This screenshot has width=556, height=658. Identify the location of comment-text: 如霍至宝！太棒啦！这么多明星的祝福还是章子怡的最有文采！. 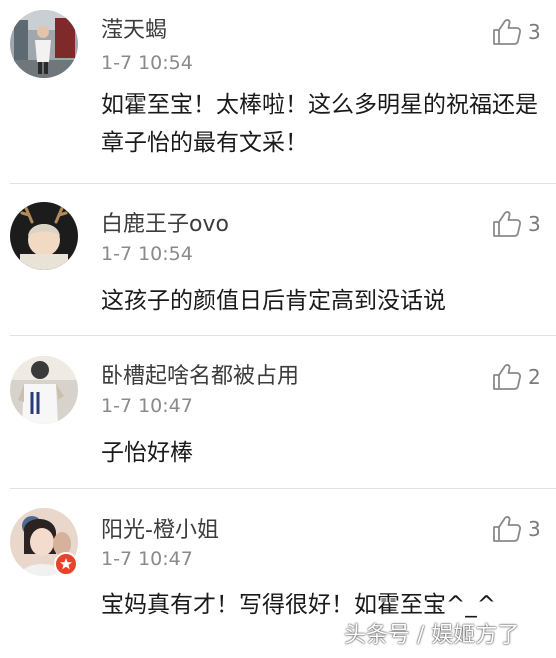
(319, 124).